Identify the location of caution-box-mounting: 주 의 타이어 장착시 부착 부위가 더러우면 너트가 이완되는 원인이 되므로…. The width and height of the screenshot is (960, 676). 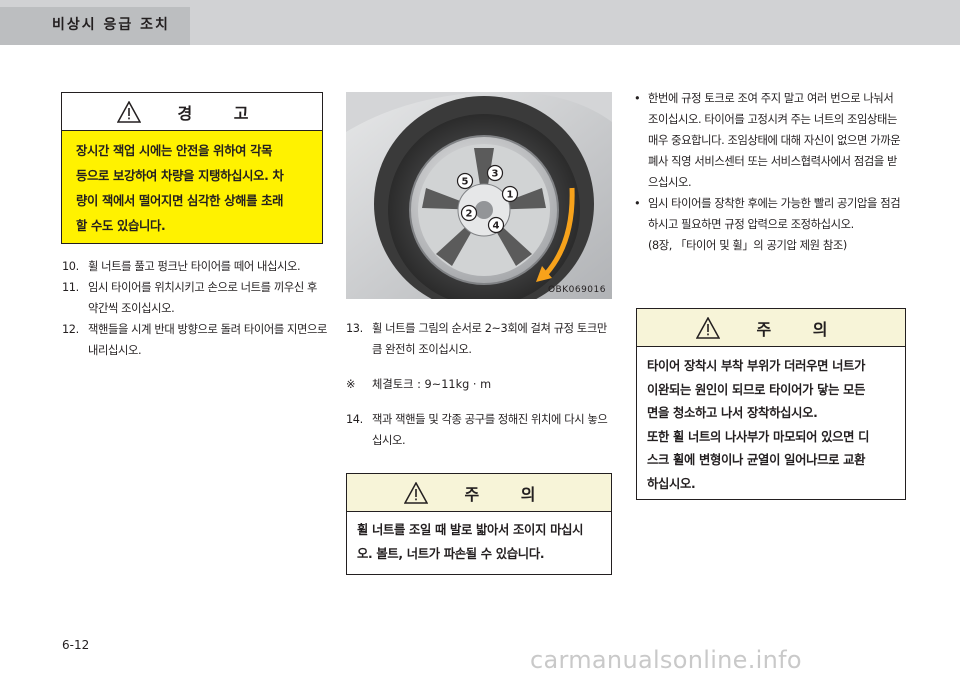
(771, 404).